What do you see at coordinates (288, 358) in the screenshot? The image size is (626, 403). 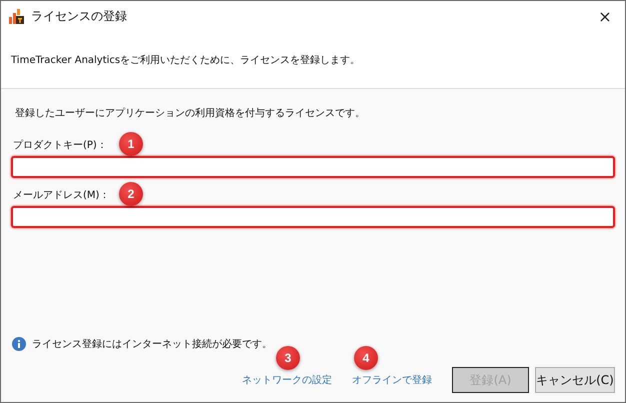 I see `callout-badge: 3` at bounding box center [288, 358].